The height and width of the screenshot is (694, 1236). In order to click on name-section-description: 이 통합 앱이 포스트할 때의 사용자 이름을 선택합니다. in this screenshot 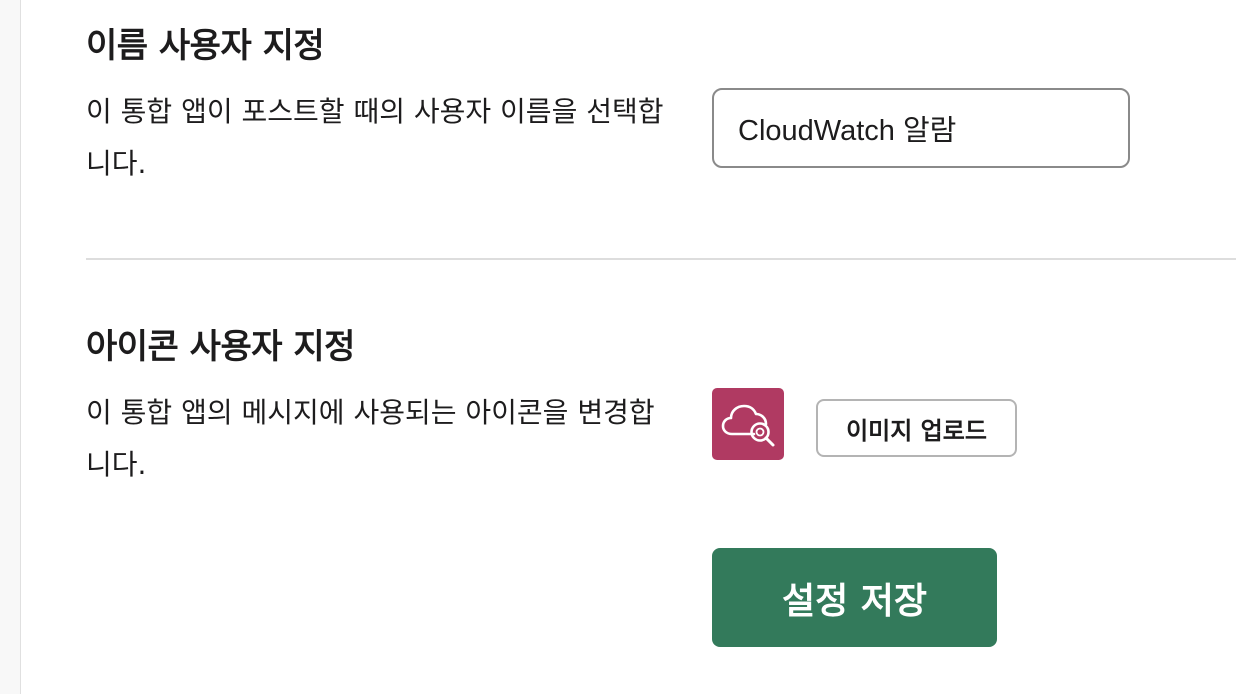, I will do `click(375, 137)`.